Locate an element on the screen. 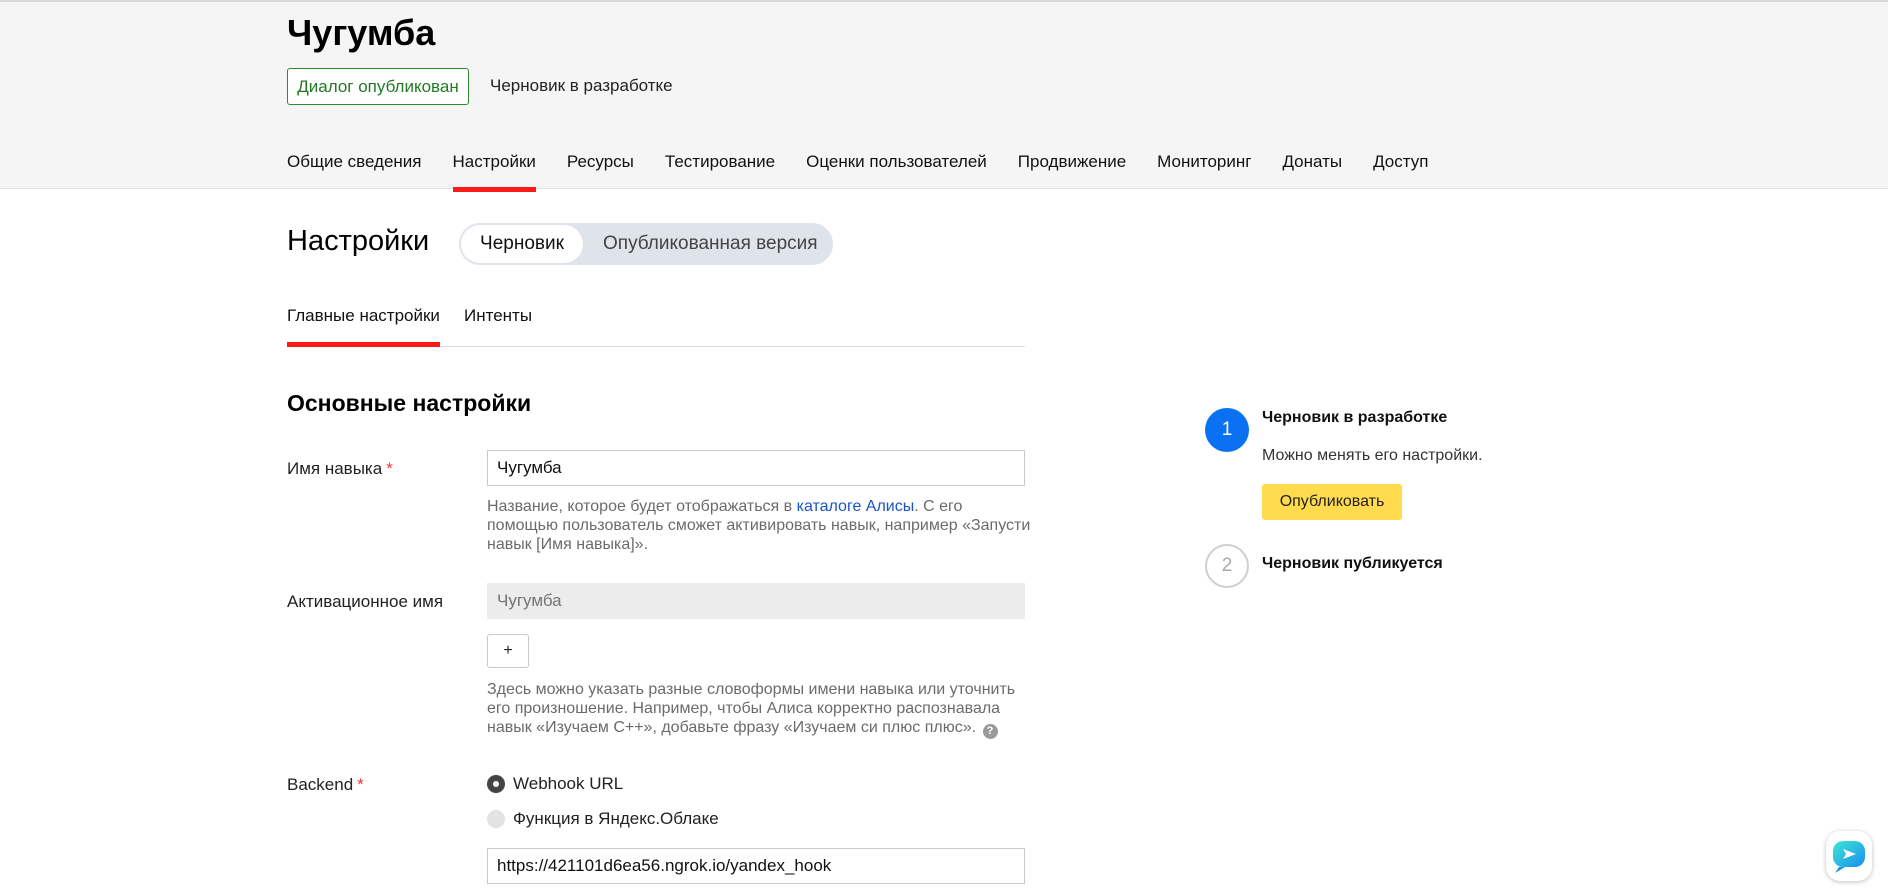  backend-label: Backend * is located at coordinates (325, 785).